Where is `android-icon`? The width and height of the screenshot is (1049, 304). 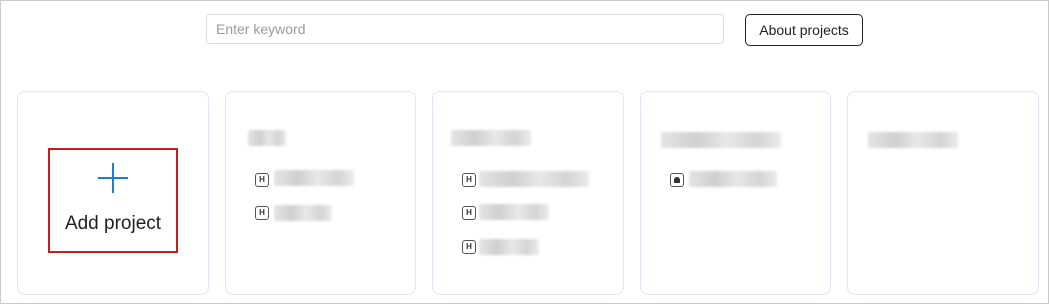
android-icon is located at coordinates (677, 180).